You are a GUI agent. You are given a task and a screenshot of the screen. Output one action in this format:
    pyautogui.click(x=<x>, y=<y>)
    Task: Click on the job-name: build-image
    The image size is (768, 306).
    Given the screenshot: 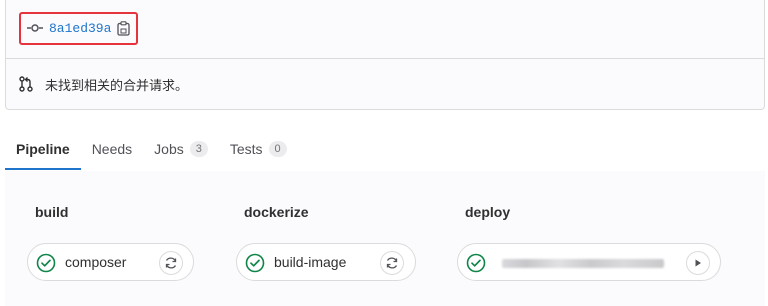 What is the action you would take?
    pyautogui.click(x=310, y=262)
    